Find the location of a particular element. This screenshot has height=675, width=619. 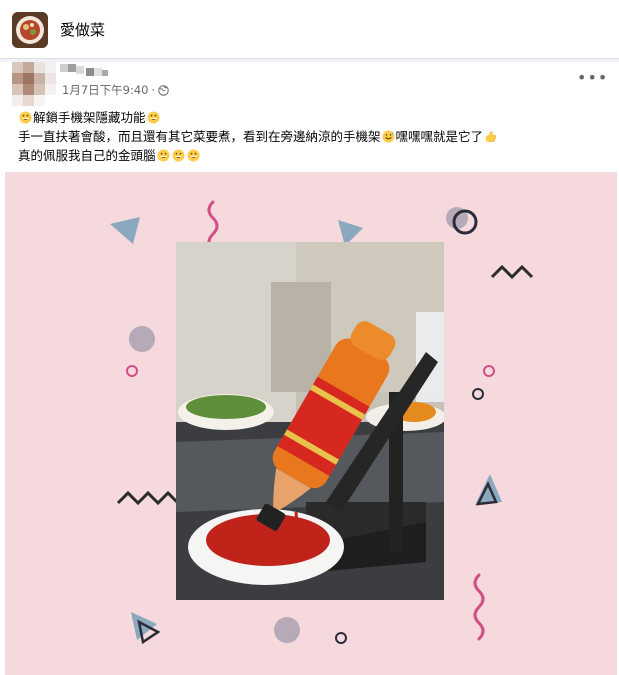

blurred-name-icon is located at coordinates (84, 70).